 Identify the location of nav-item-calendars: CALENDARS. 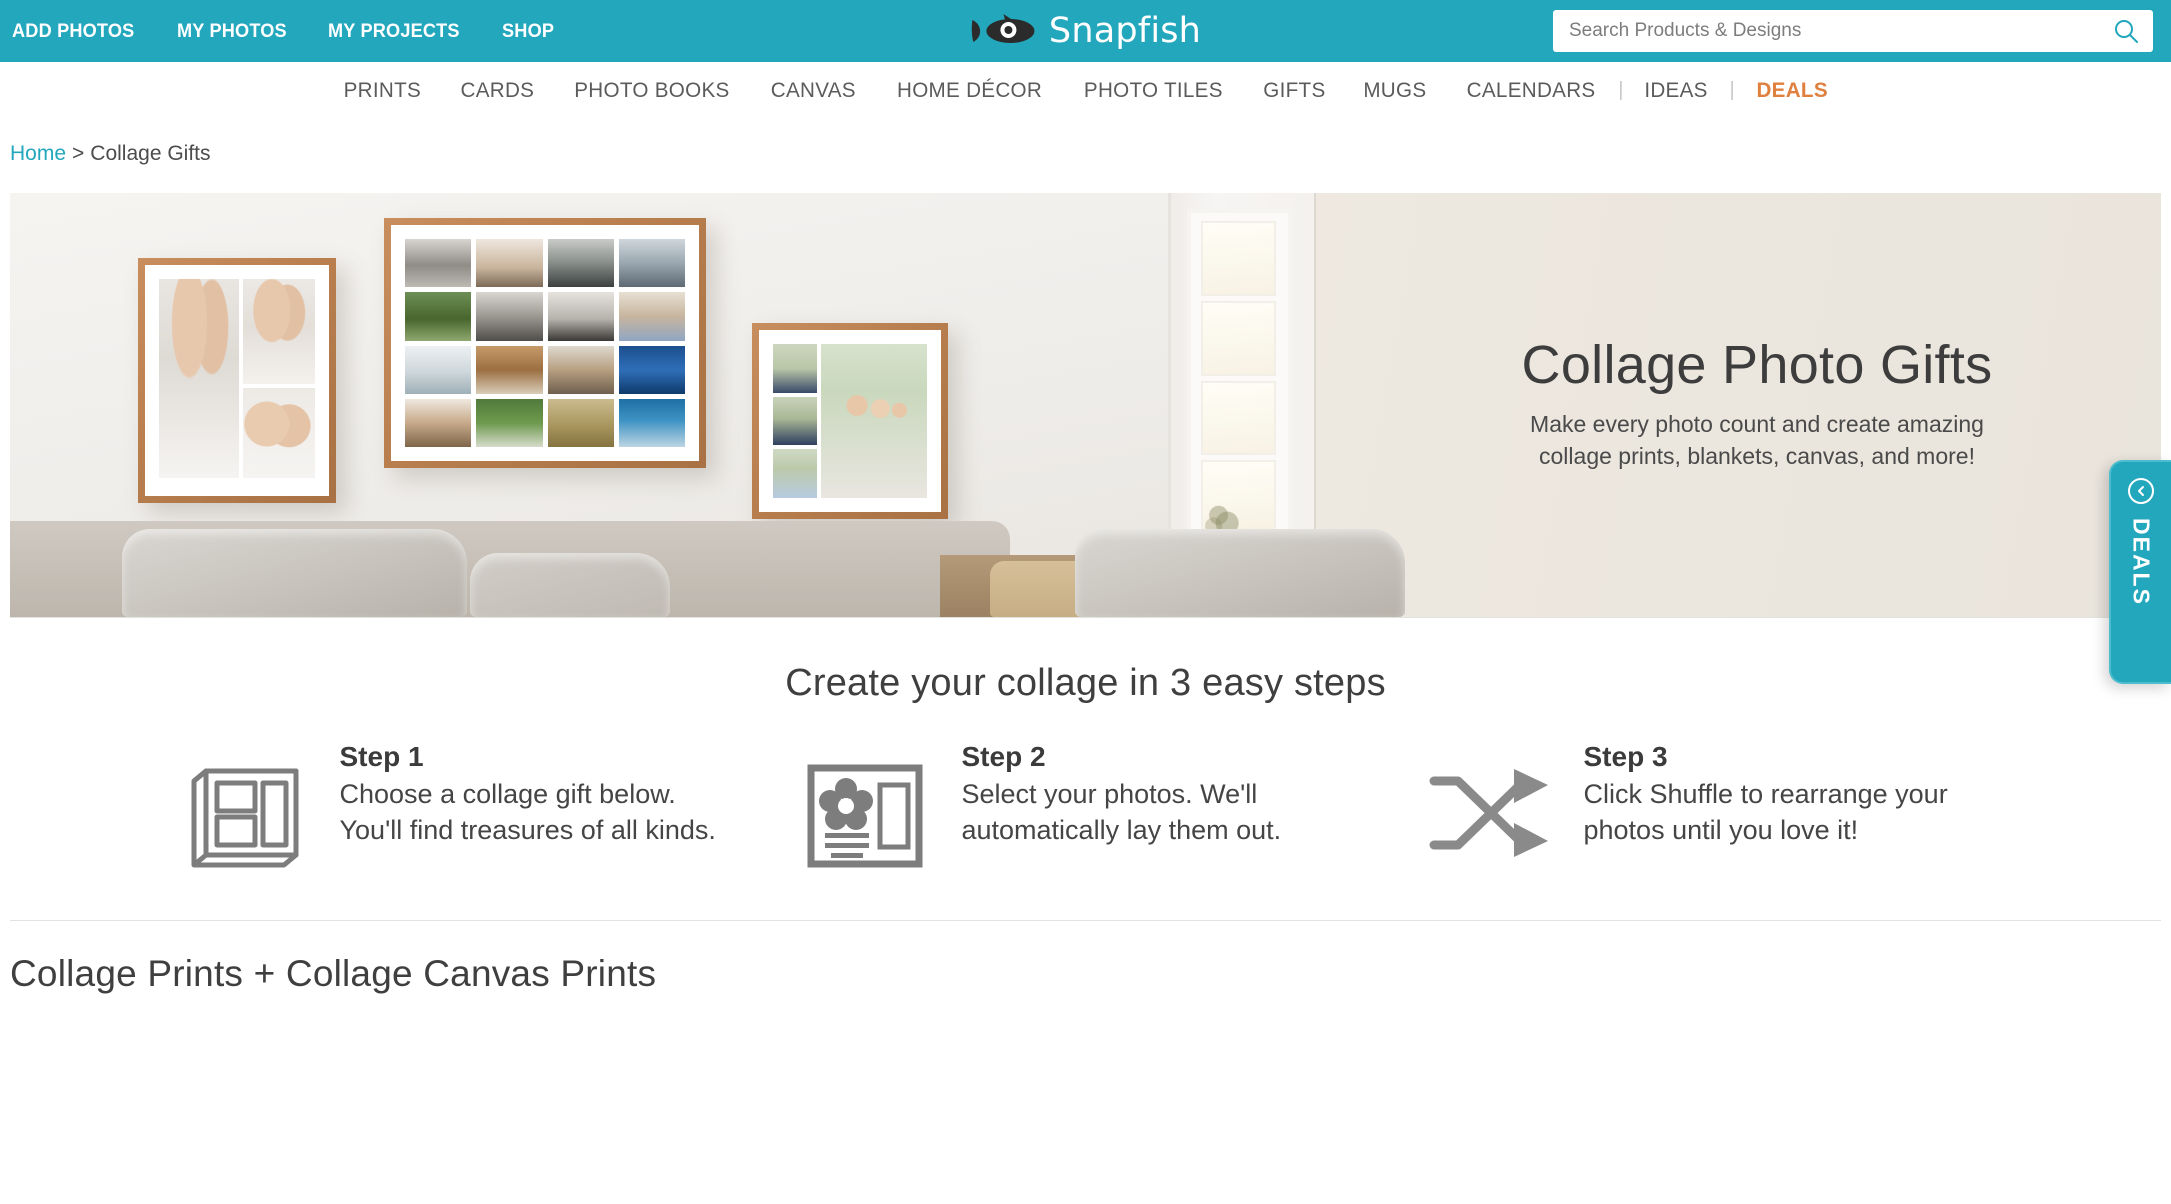
(1531, 90).